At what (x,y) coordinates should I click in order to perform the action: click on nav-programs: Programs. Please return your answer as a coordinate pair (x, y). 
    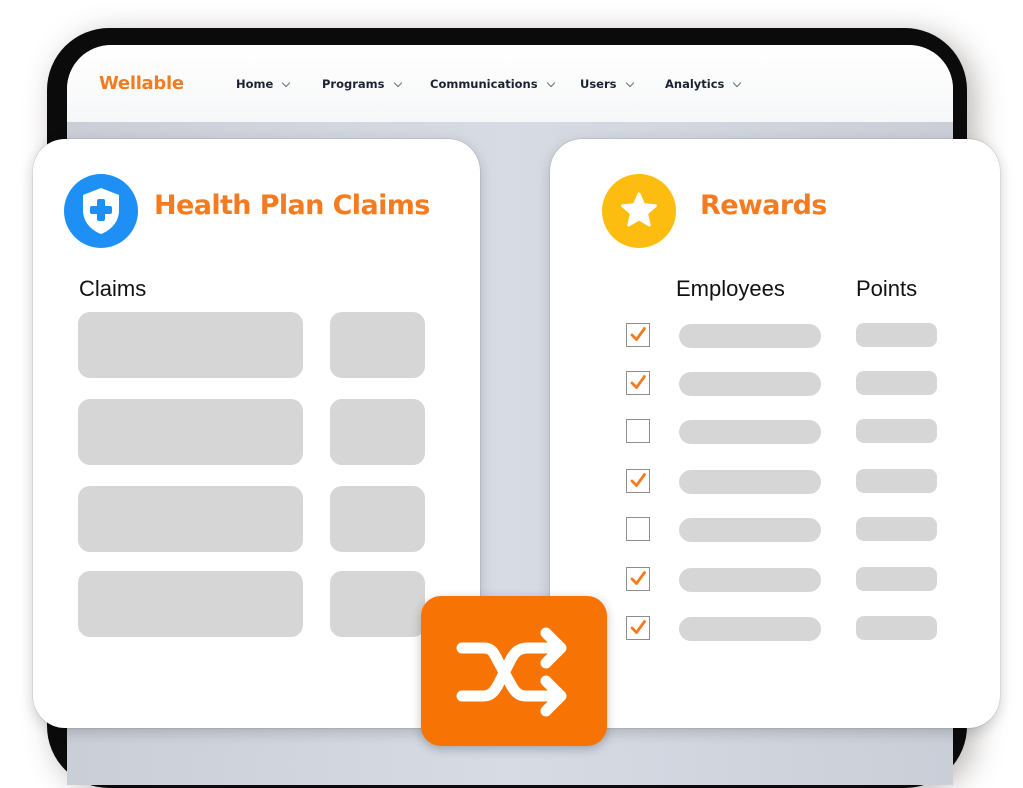
    Looking at the image, I should click on (362, 84).